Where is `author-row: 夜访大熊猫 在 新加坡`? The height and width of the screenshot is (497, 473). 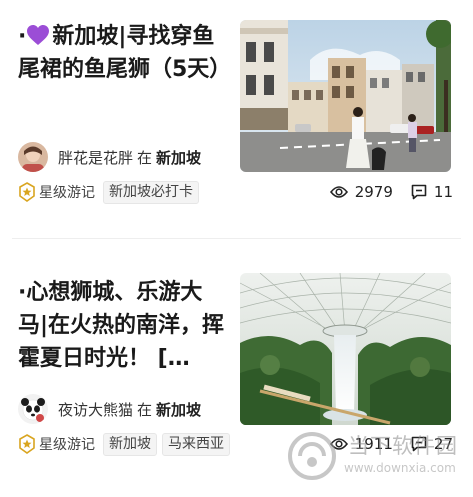
author-row: 夜访大熊猫 在 新加坡 is located at coordinates (109, 409).